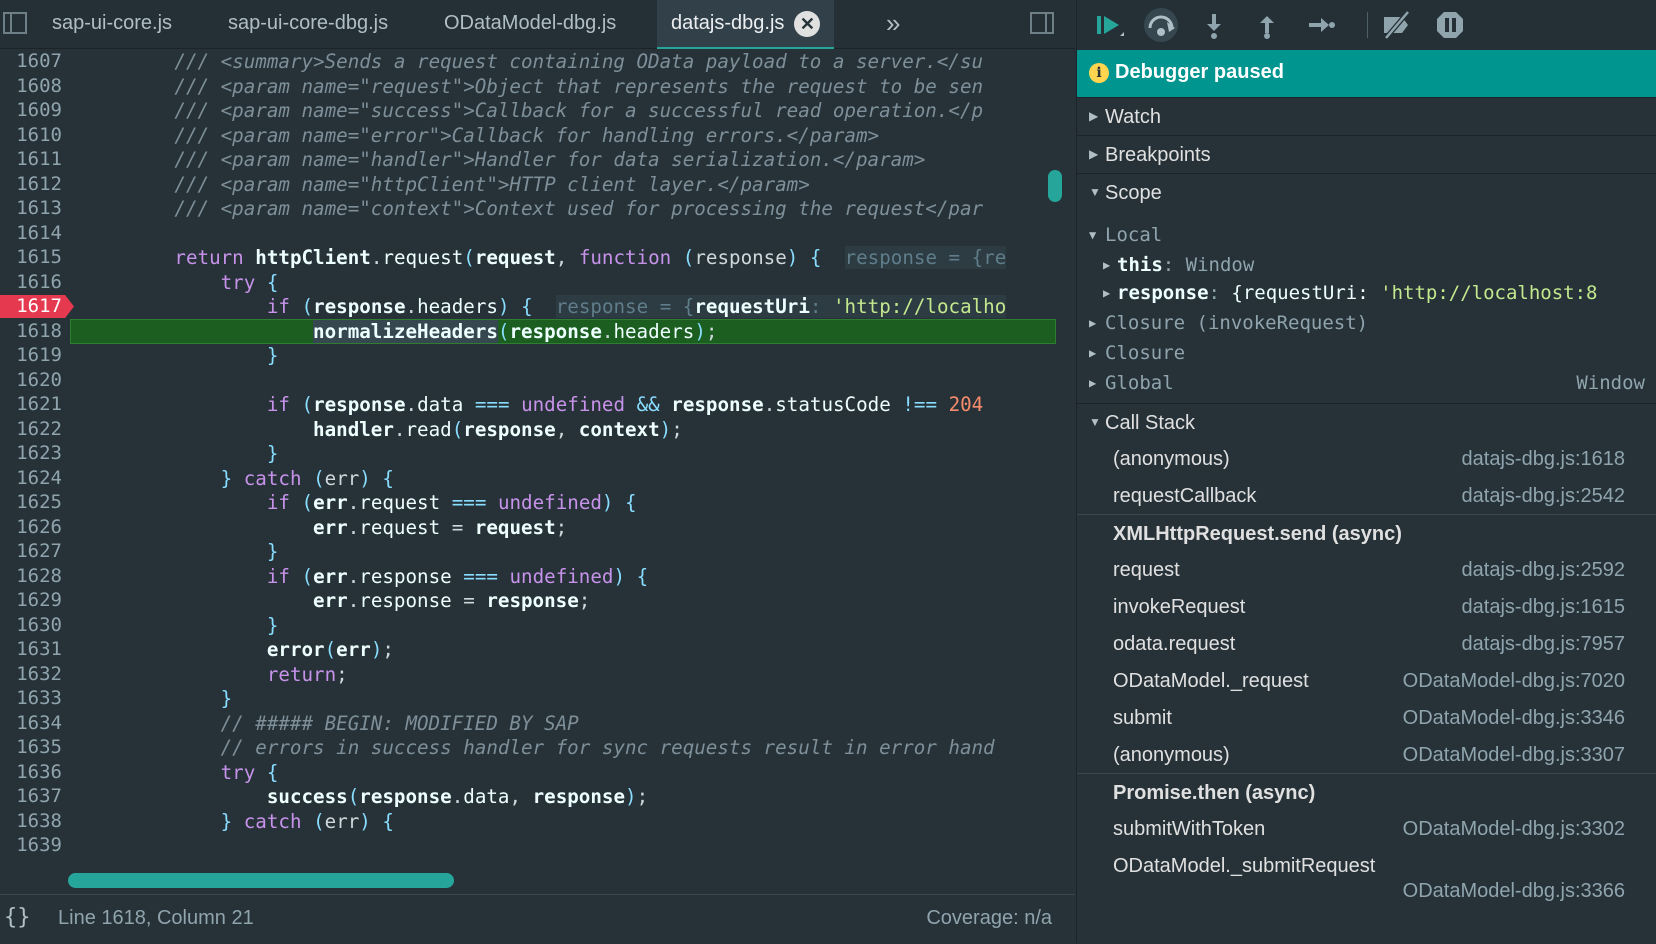 Image resolution: width=1656 pixels, height=944 pixels. Describe the element at coordinates (1610, 383) in the screenshot. I see `scope-value: Window` at that location.